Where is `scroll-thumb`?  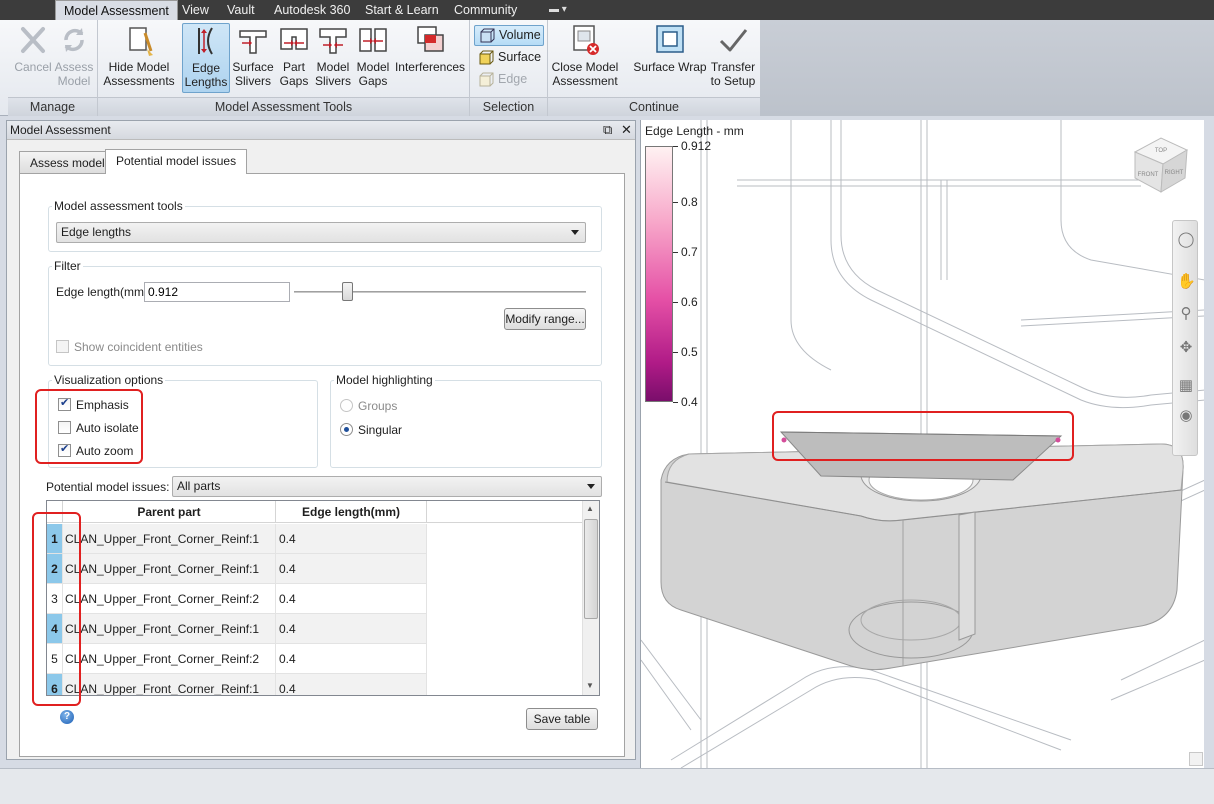
scroll-thumb is located at coordinates (591, 569).